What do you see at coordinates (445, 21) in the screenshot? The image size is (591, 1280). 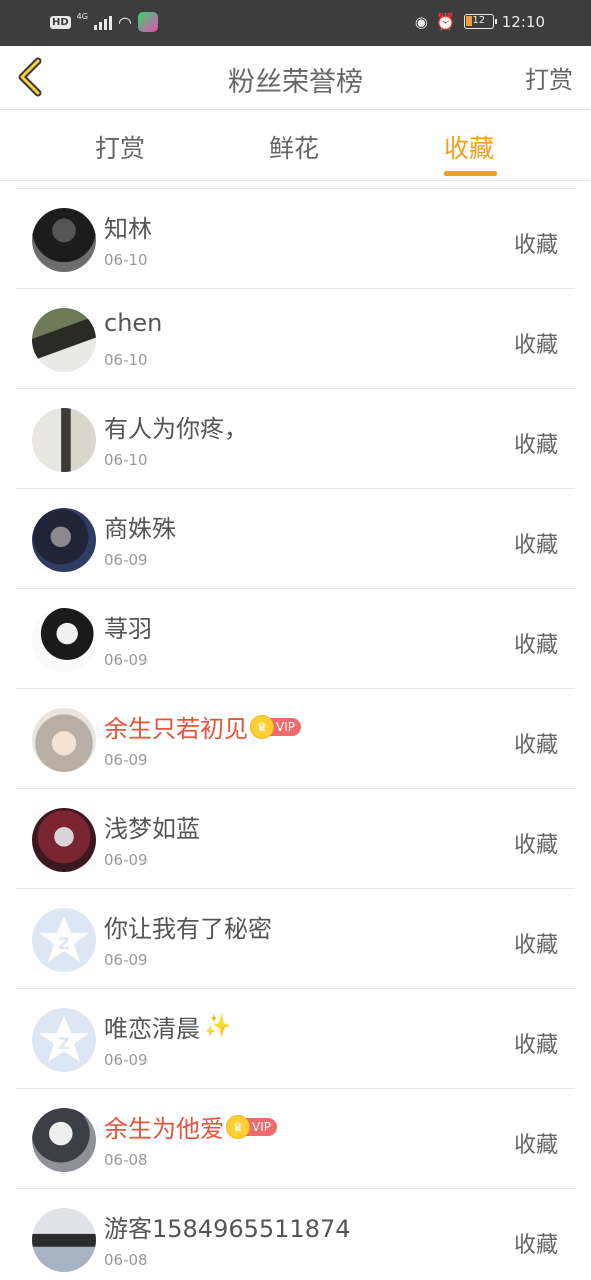 I see `alarm-icon: ⏰` at bounding box center [445, 21].